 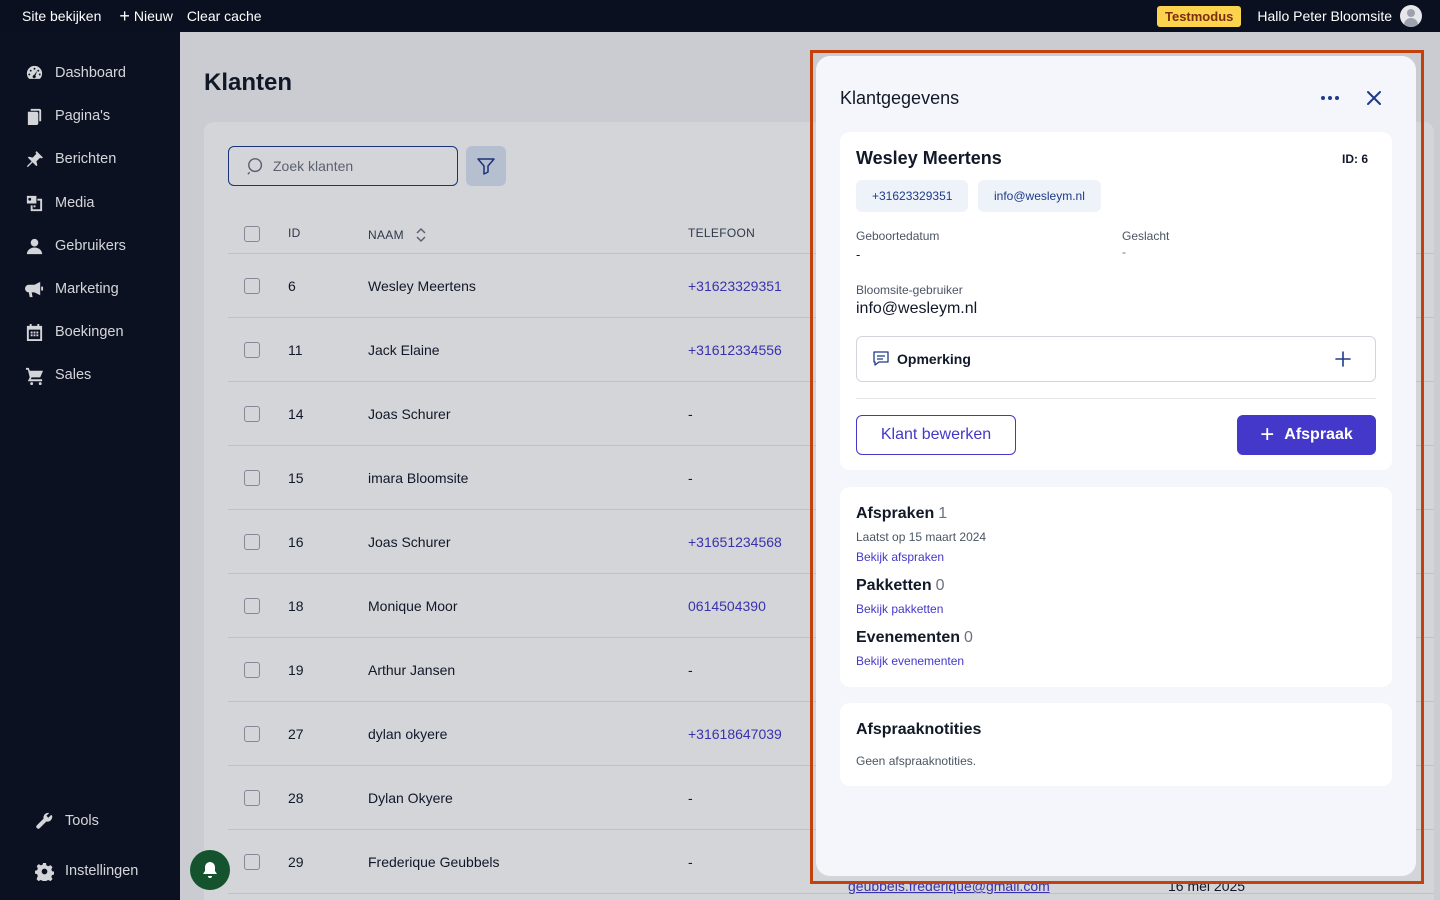 I want to click on add-appointment-label: Afspraak, so click(x=1318, y=434).